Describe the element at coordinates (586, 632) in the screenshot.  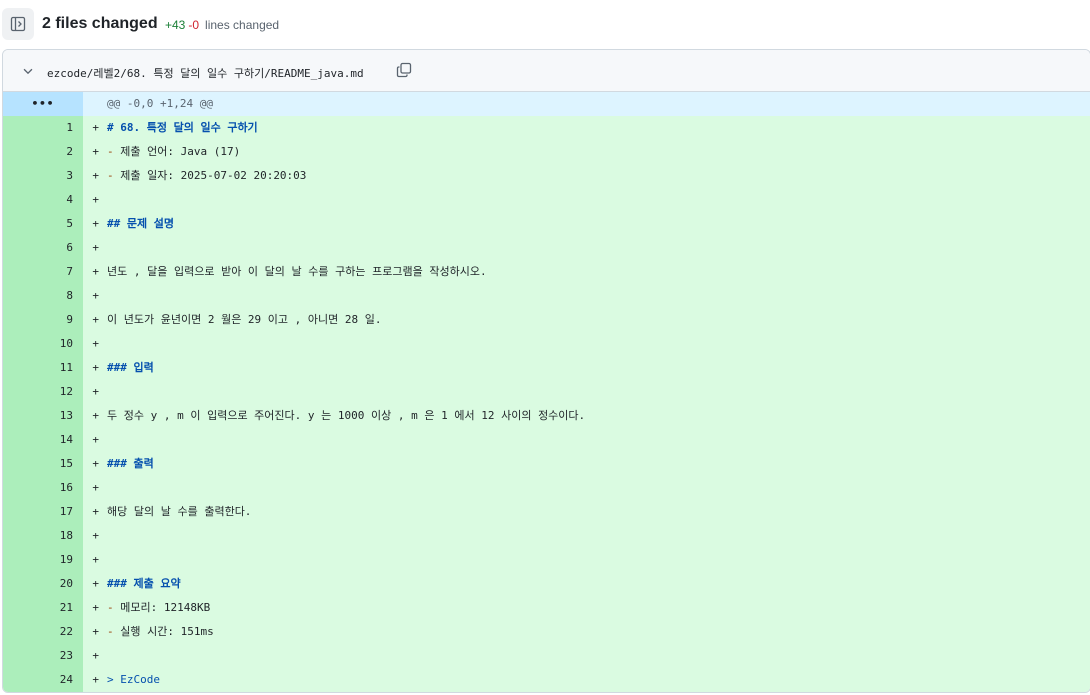
I see `line-content: + - 실행 시간: 151ms` at that location.